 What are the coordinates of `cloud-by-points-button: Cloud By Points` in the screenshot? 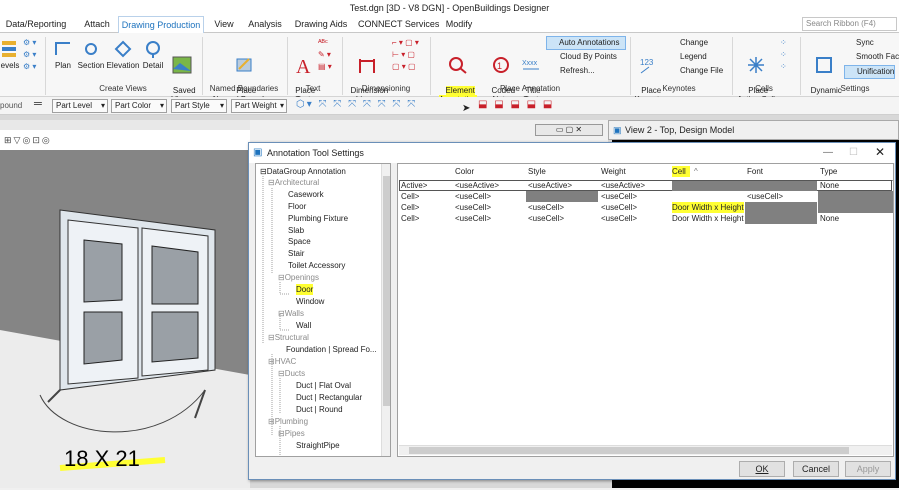 It's located at (581, 57).